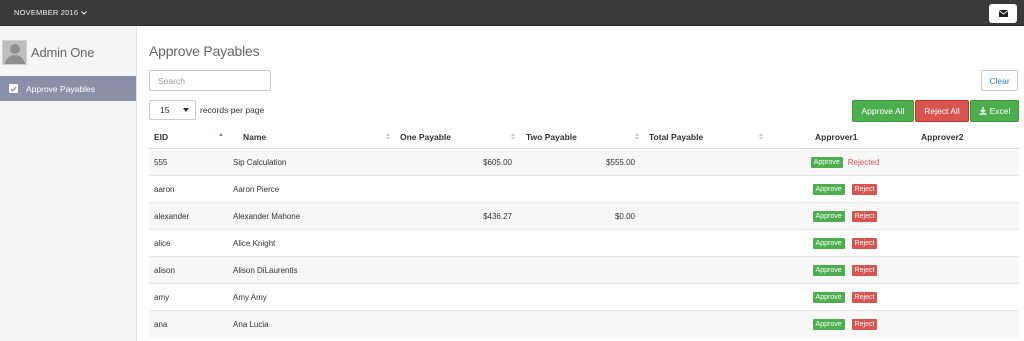  I want to click on user-profile: Admin One, so click(48, 52).